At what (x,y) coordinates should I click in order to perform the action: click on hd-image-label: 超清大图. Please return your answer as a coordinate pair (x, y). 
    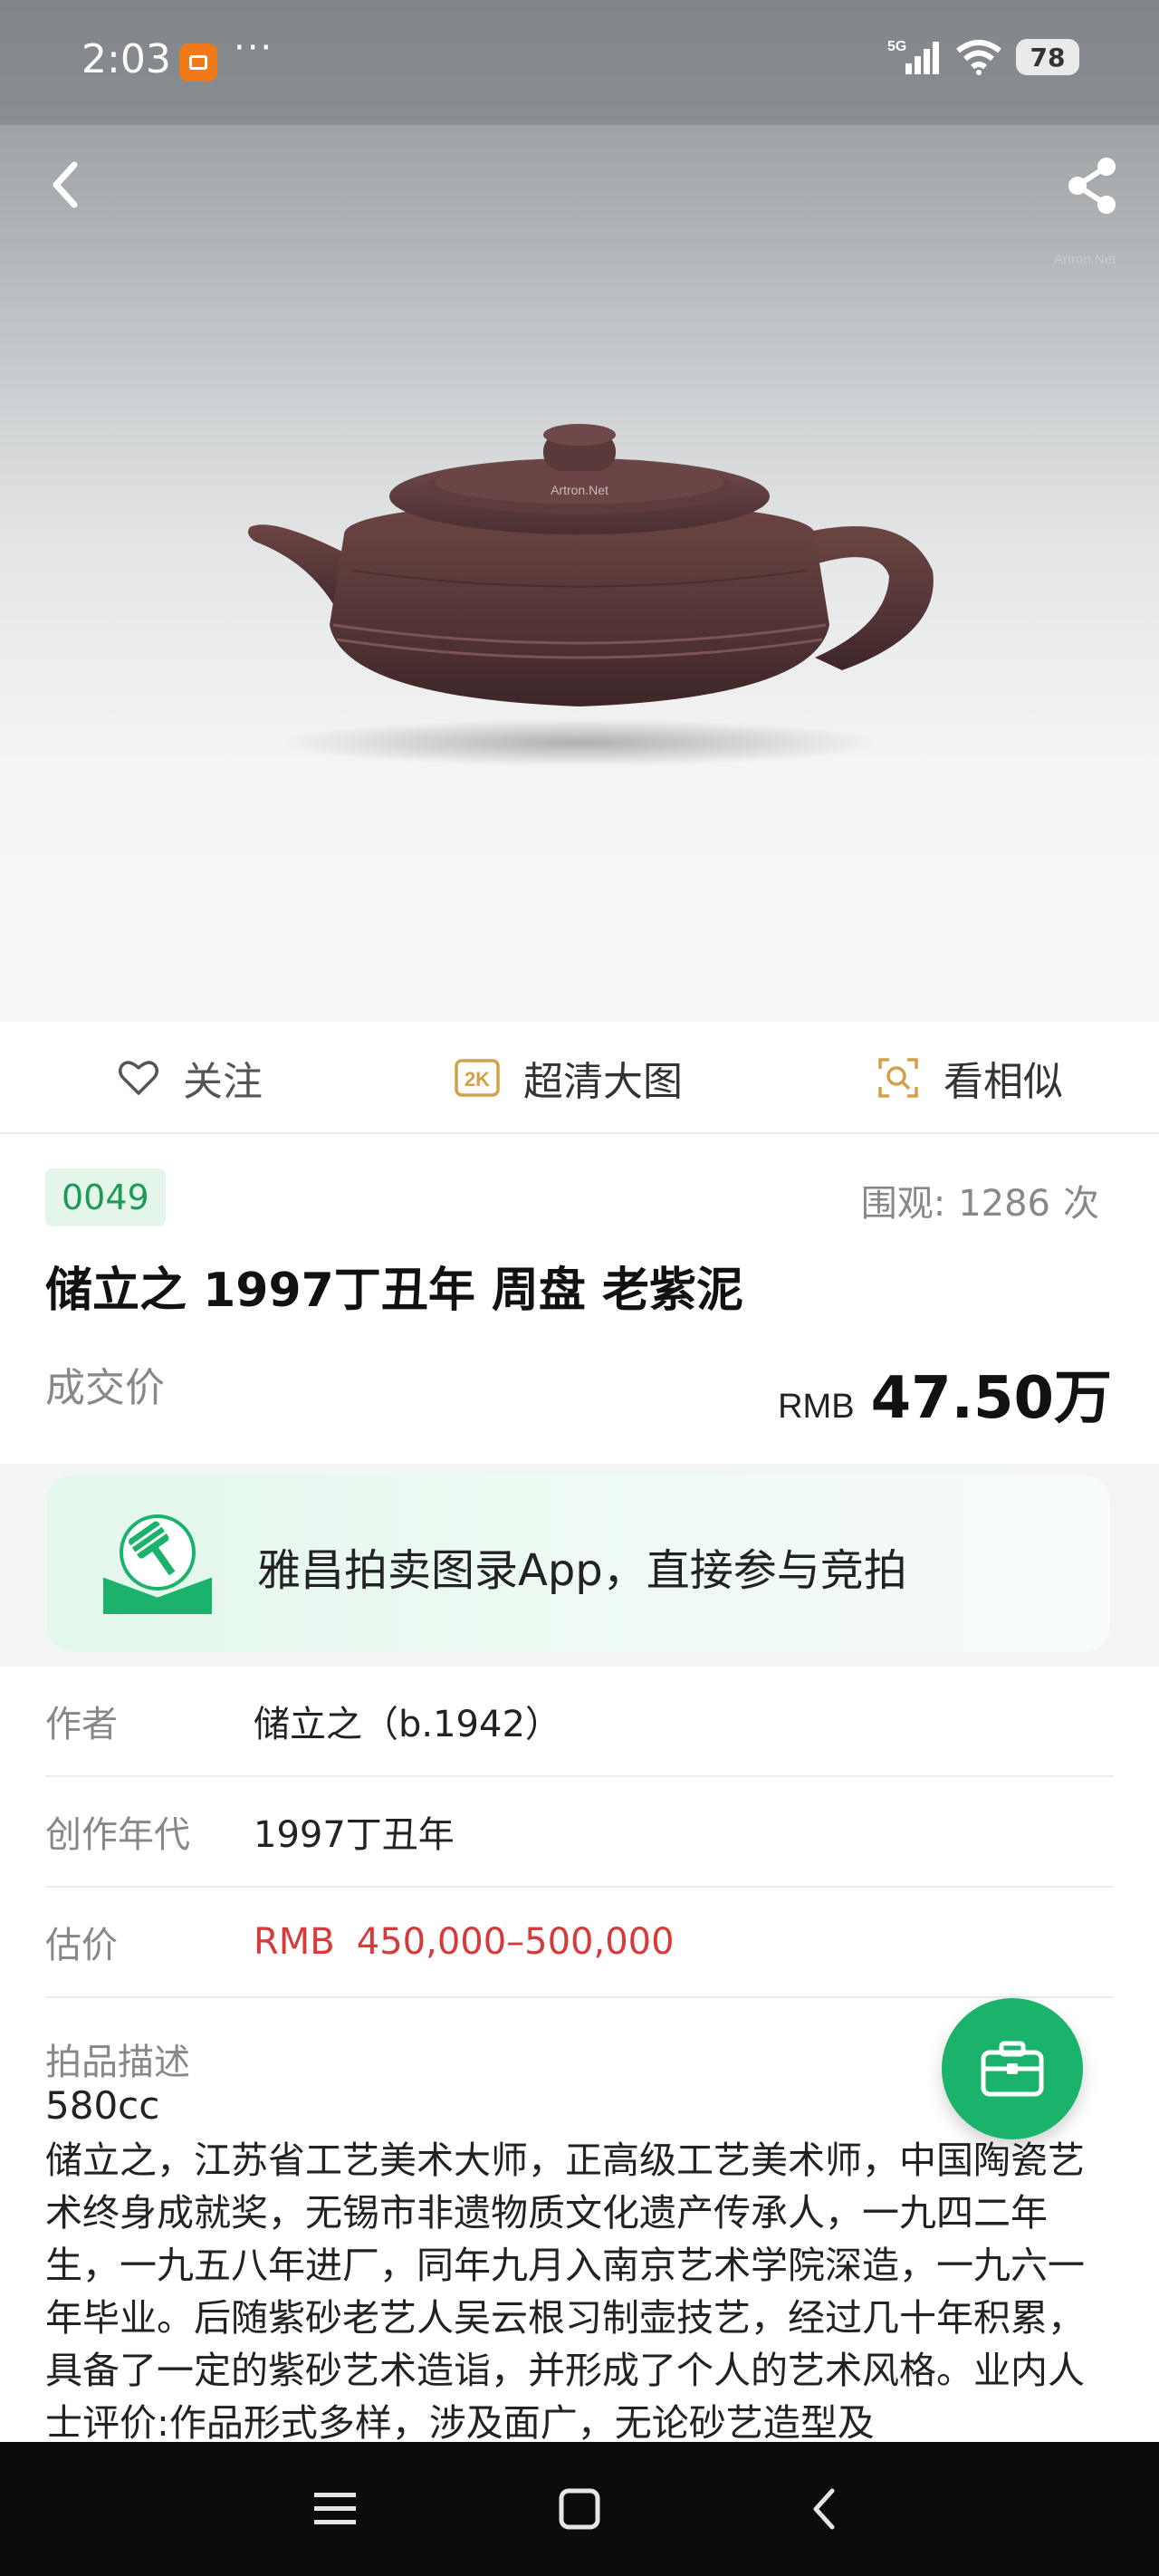
    Looking at the image, I should click on (603, 1082).